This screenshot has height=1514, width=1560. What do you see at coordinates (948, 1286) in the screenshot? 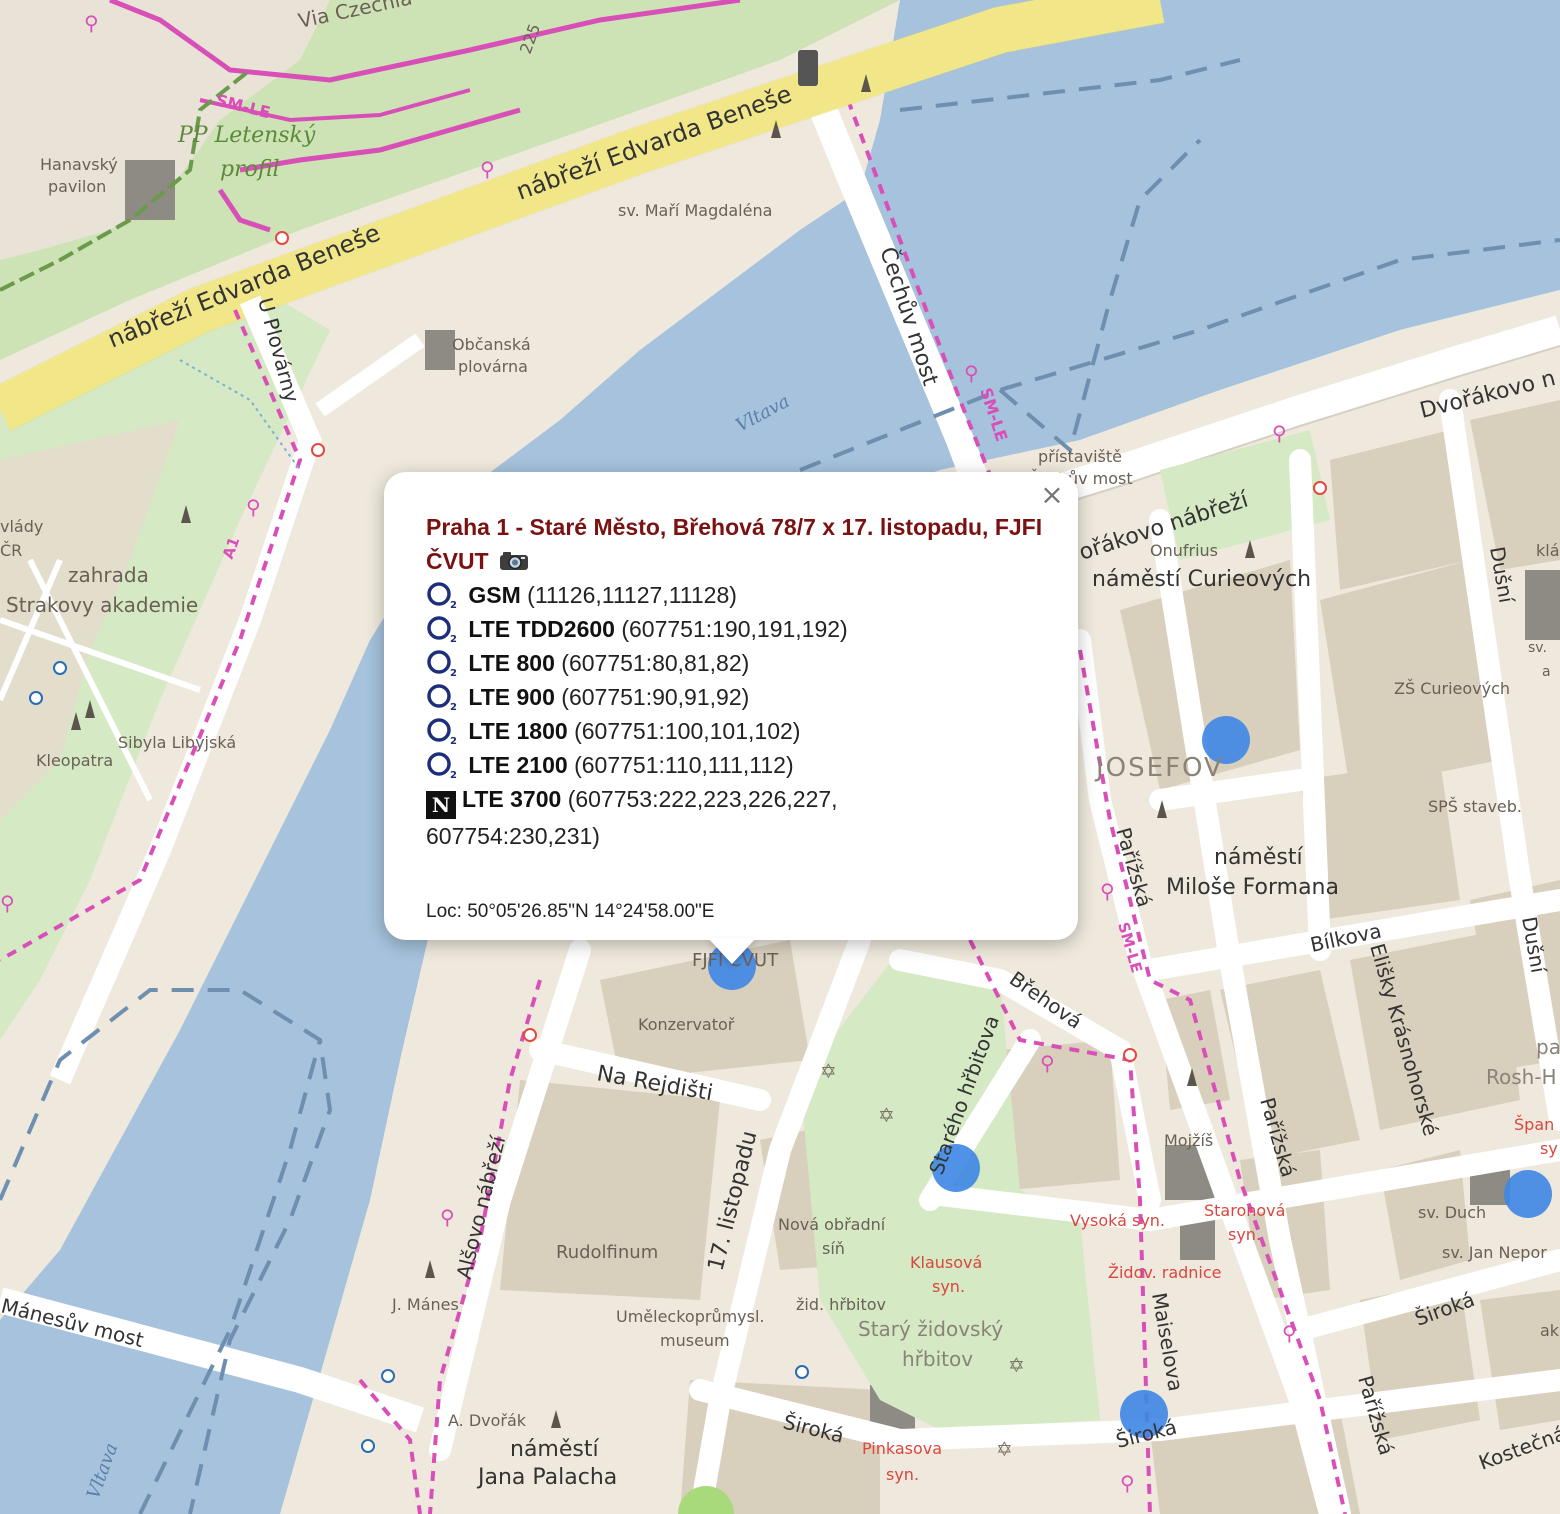
I see `label-klausova-2: syn.` at bounding box center [948, 1286].